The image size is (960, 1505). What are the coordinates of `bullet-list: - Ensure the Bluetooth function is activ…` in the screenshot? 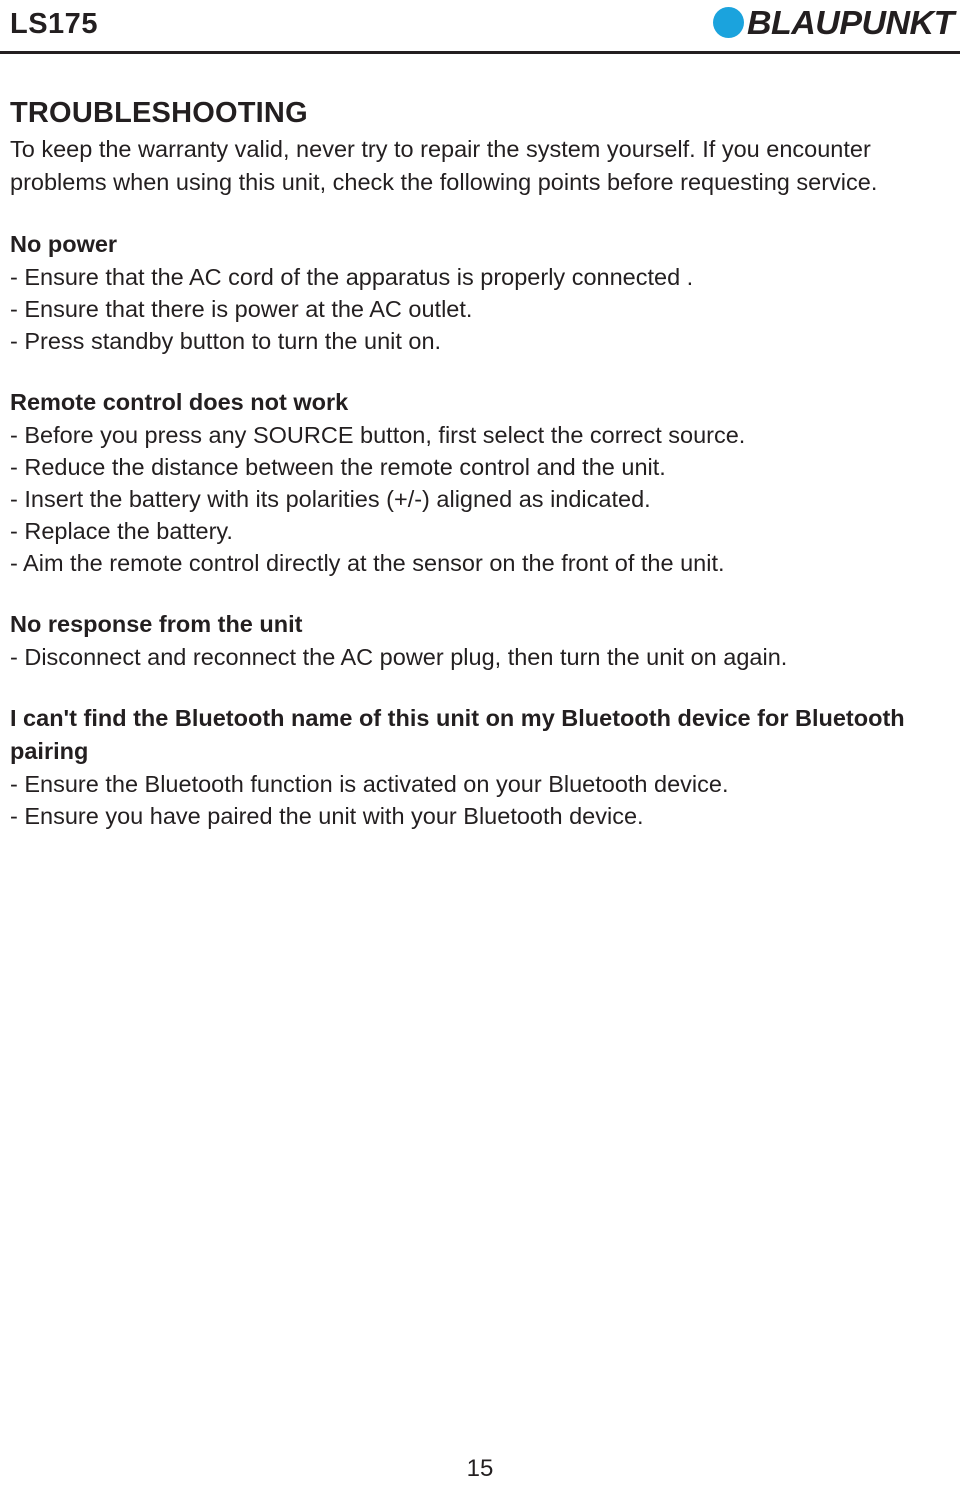 It's located at (472, 800).